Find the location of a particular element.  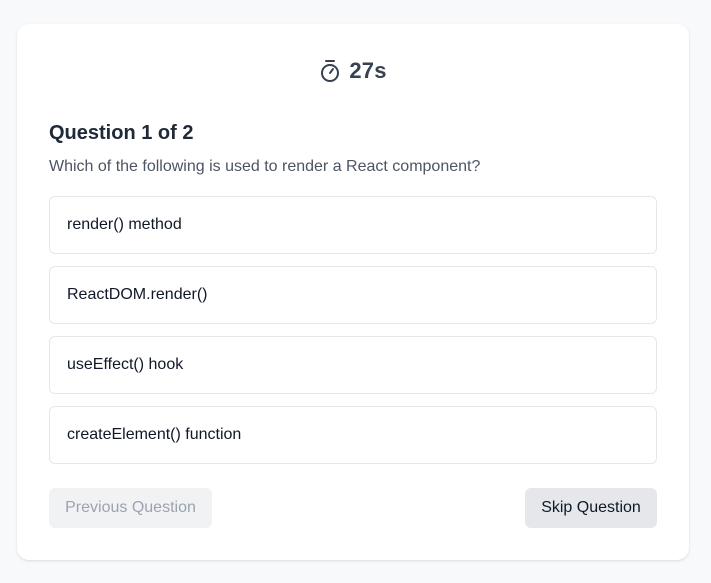

answer-option-label: render() method is located at coordinates (124, 224).